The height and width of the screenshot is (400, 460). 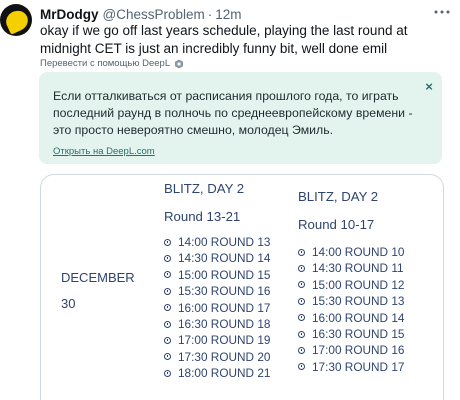 I want to click on round-item: 14:30 ROUND 14, so click(x=217, y=258).